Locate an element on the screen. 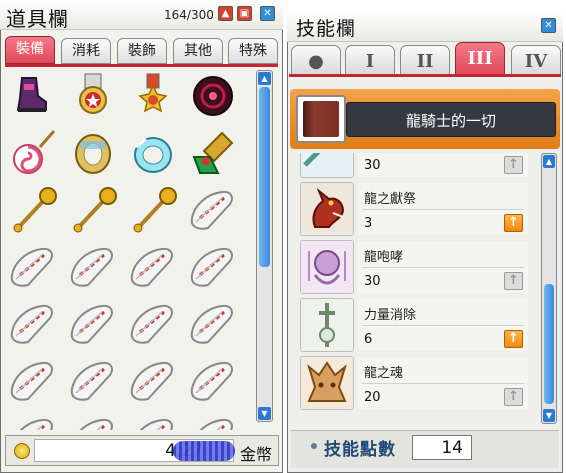 This screenshot has height=473, width=566. tab-setup: 裝飾 is located at coordinates (142, 51).